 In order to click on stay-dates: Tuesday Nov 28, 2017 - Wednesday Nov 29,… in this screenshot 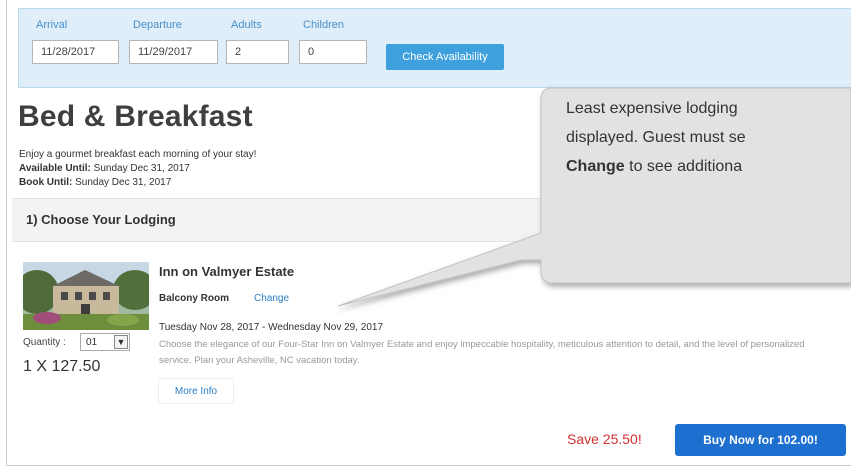, I will do `click(271, 327)`.